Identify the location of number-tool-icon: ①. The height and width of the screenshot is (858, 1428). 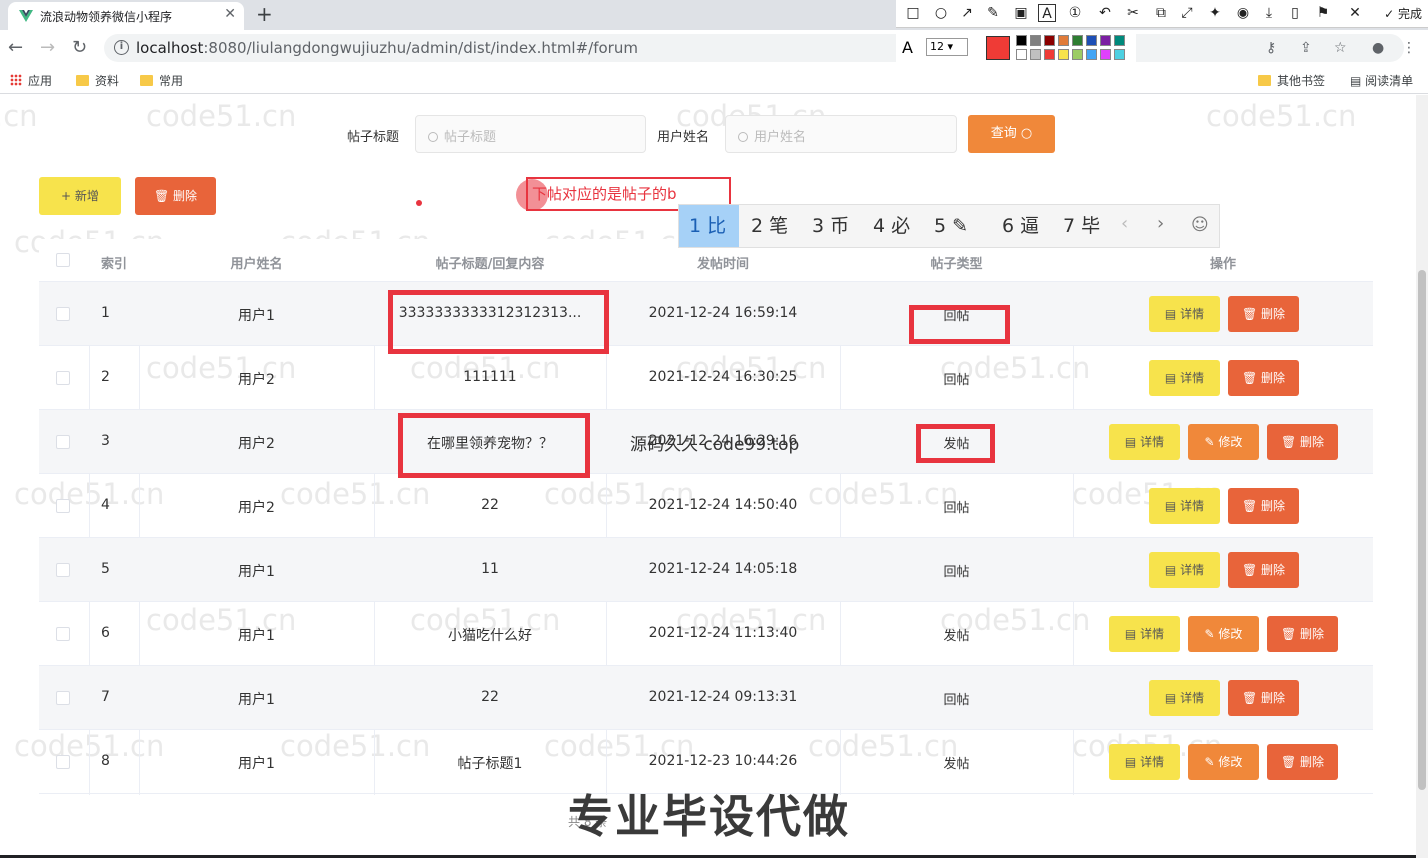
(1075, 13).